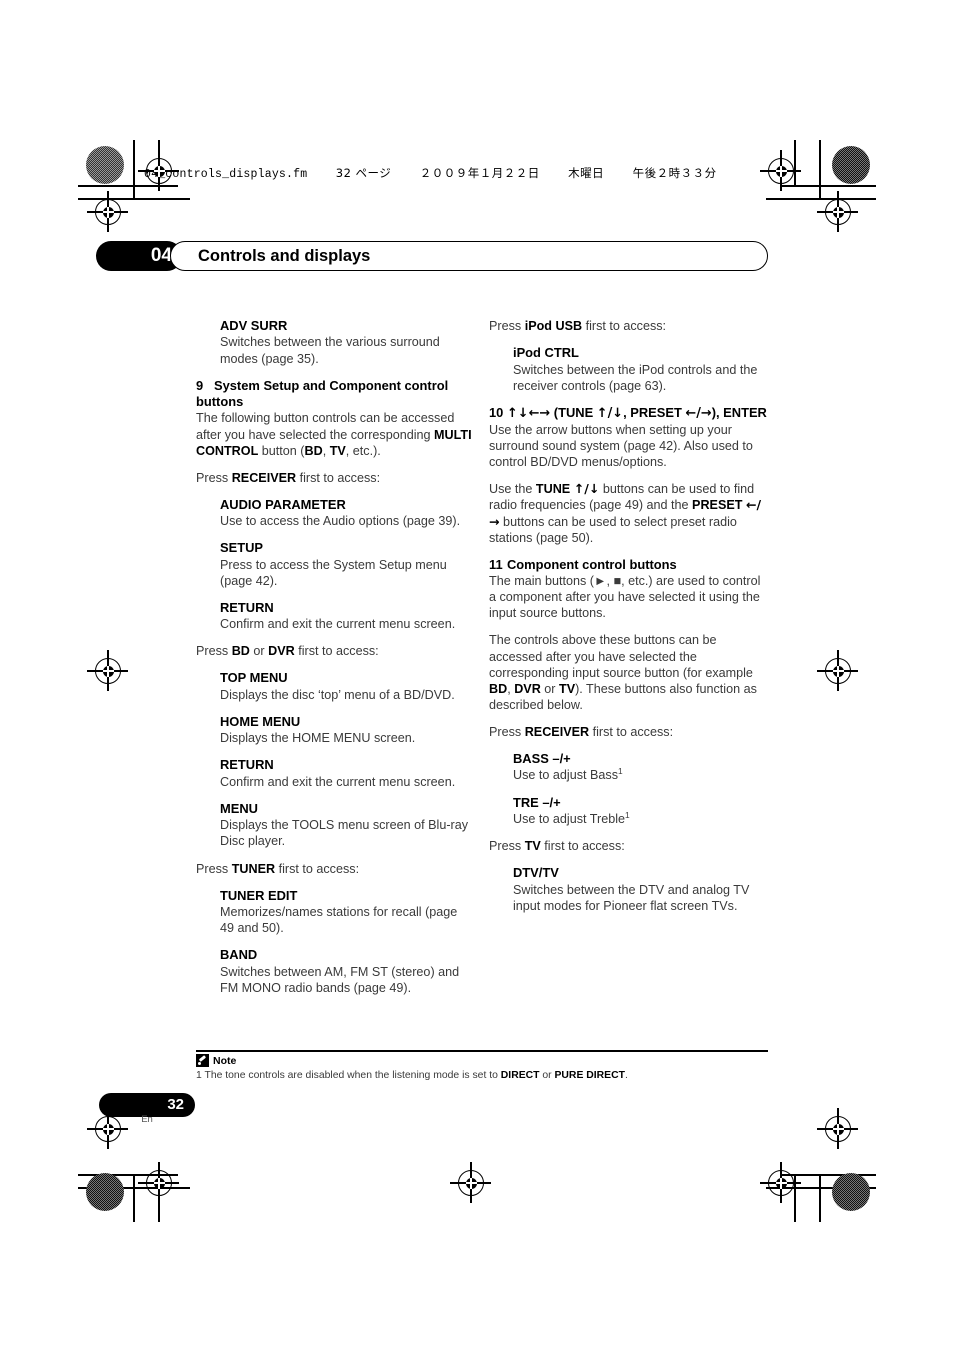  I want to click on chapter-header: 04 Controls and displays, so click(432, 256).